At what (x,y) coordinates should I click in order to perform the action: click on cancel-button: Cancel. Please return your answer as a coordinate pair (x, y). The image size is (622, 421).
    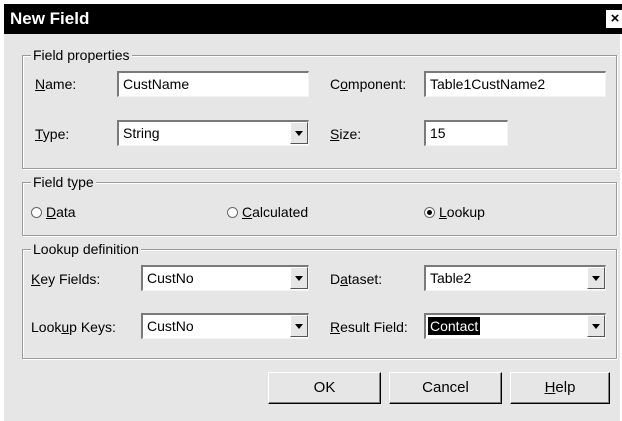
    Looking at the image, I should click on (445, 388).